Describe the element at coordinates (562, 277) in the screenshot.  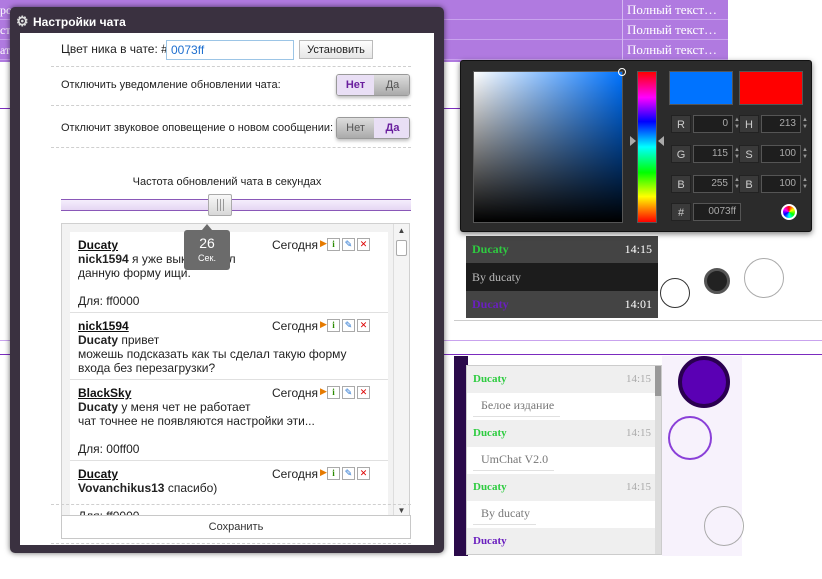
I see `background-chat-dark: Ducaty 14:15 By ducaty Ducaty 14:01` at that location.